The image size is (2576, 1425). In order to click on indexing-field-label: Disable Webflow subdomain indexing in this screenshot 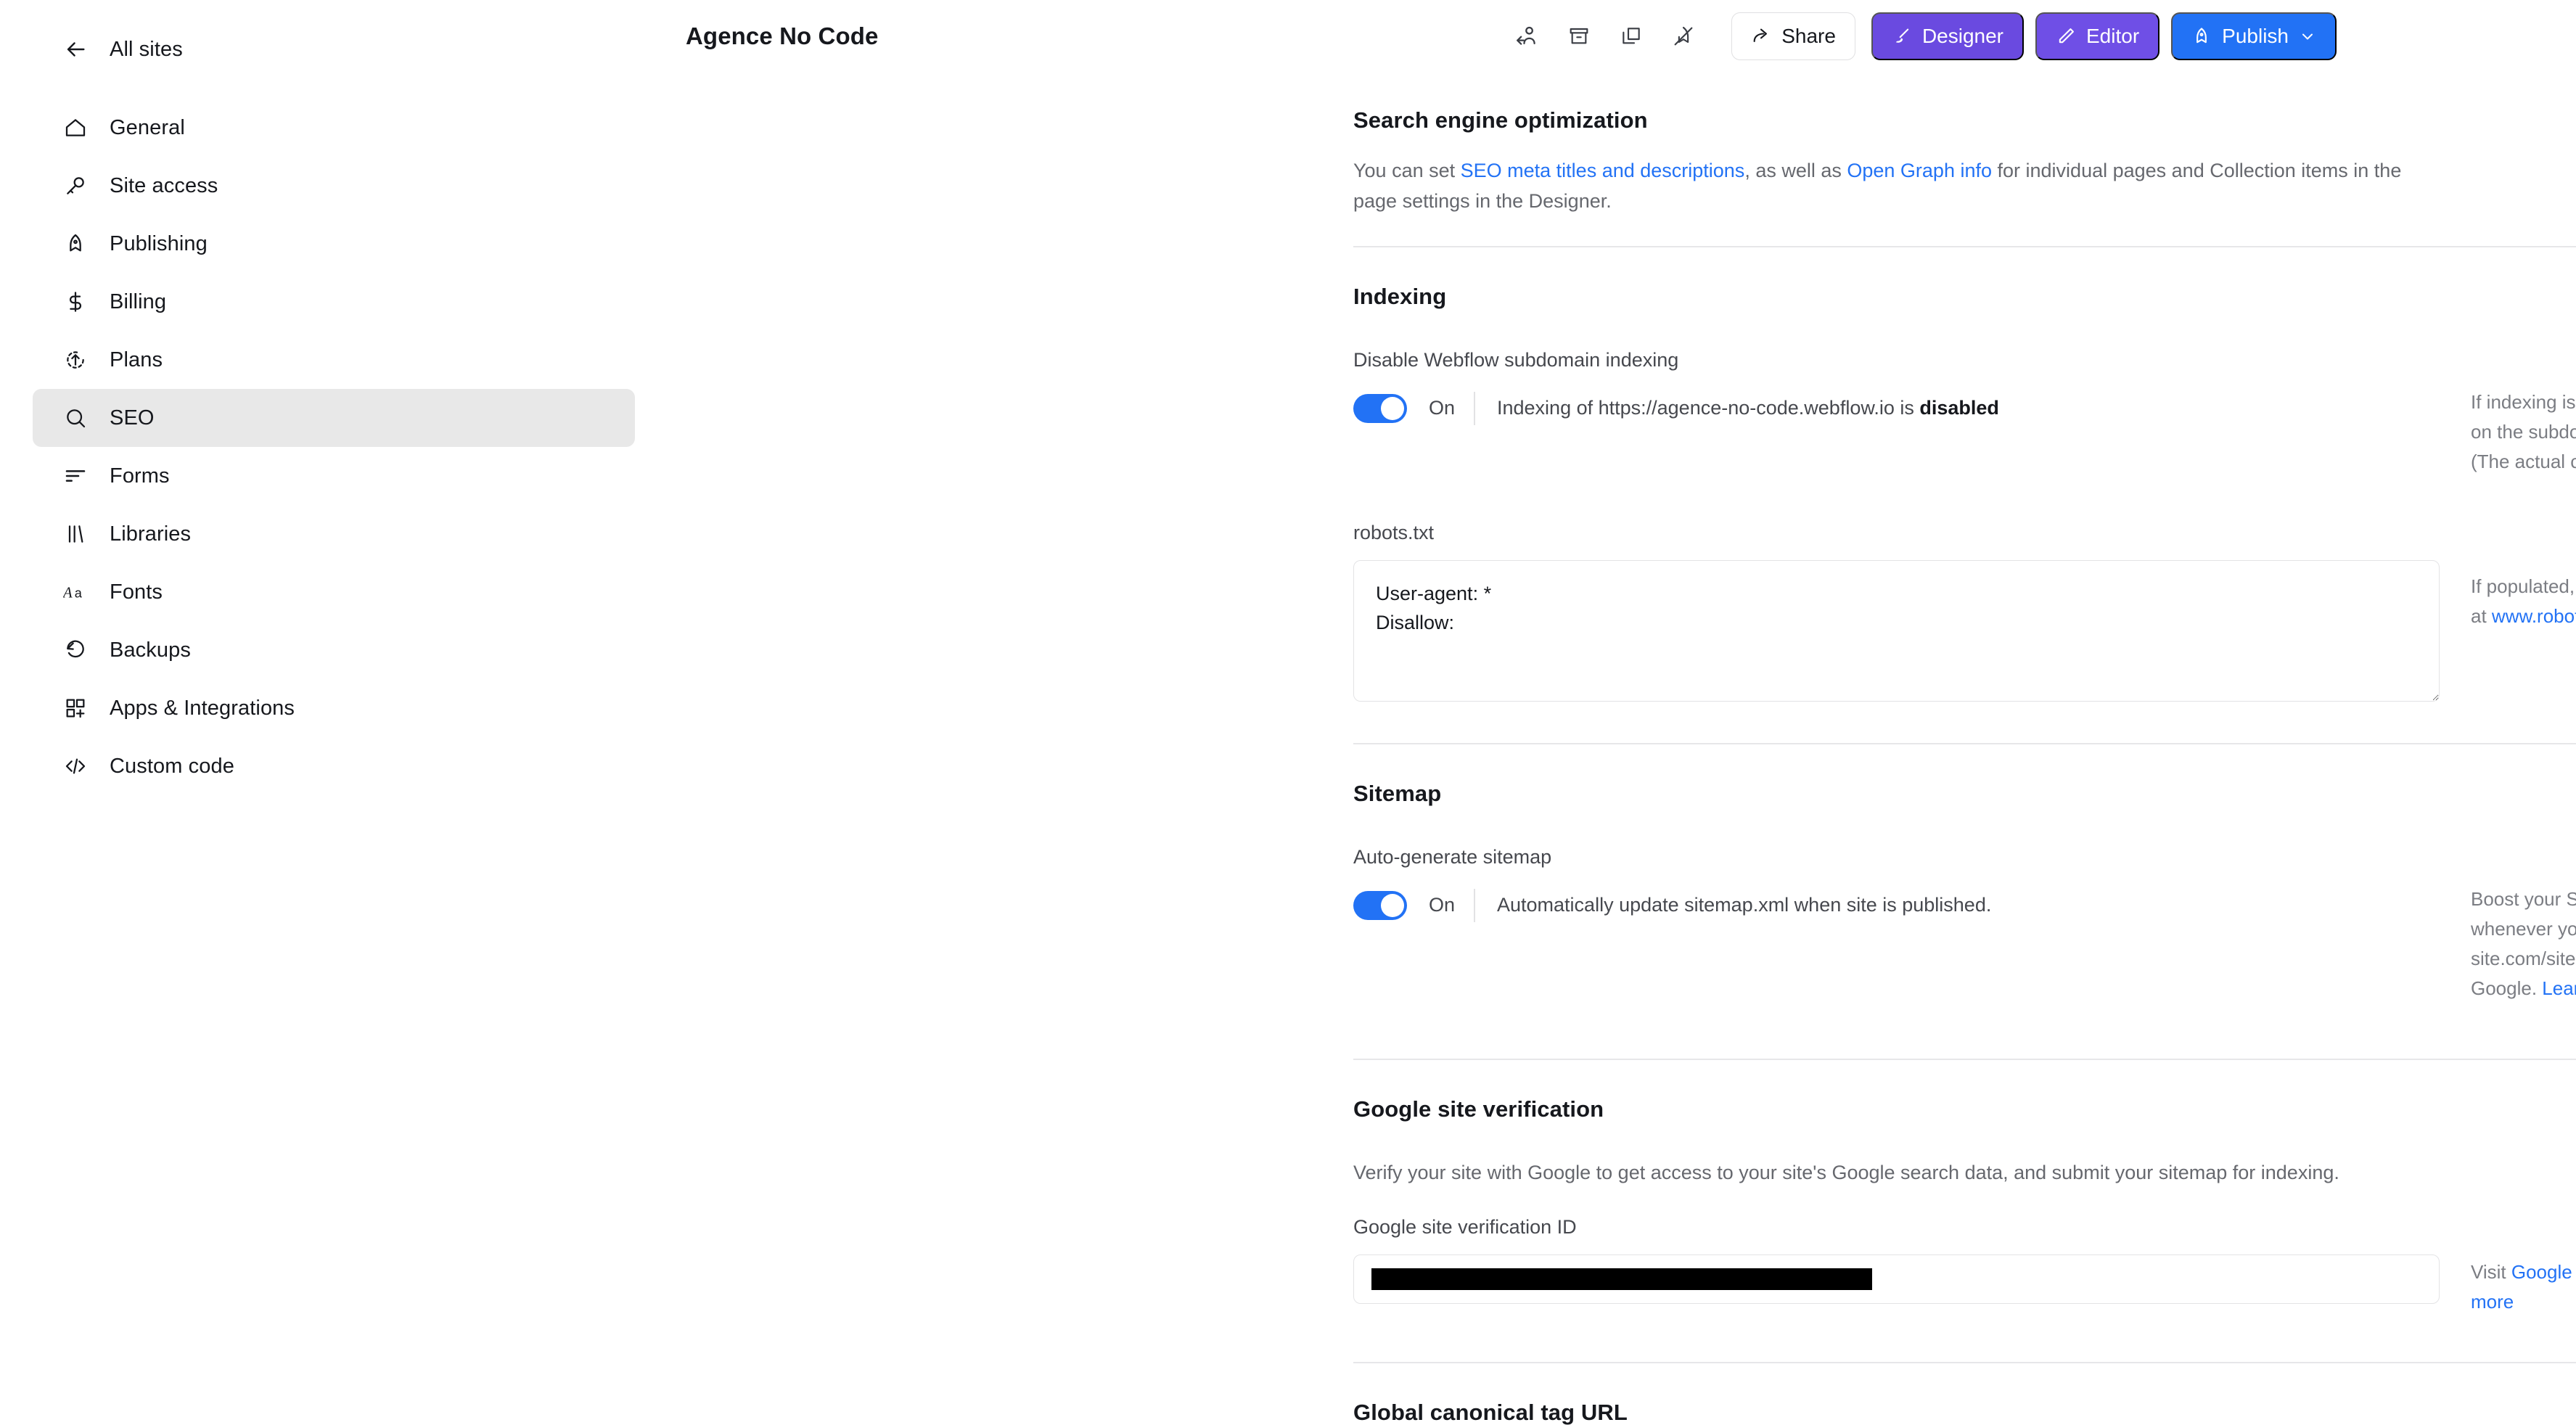, I will do `click(1516, 359)`.